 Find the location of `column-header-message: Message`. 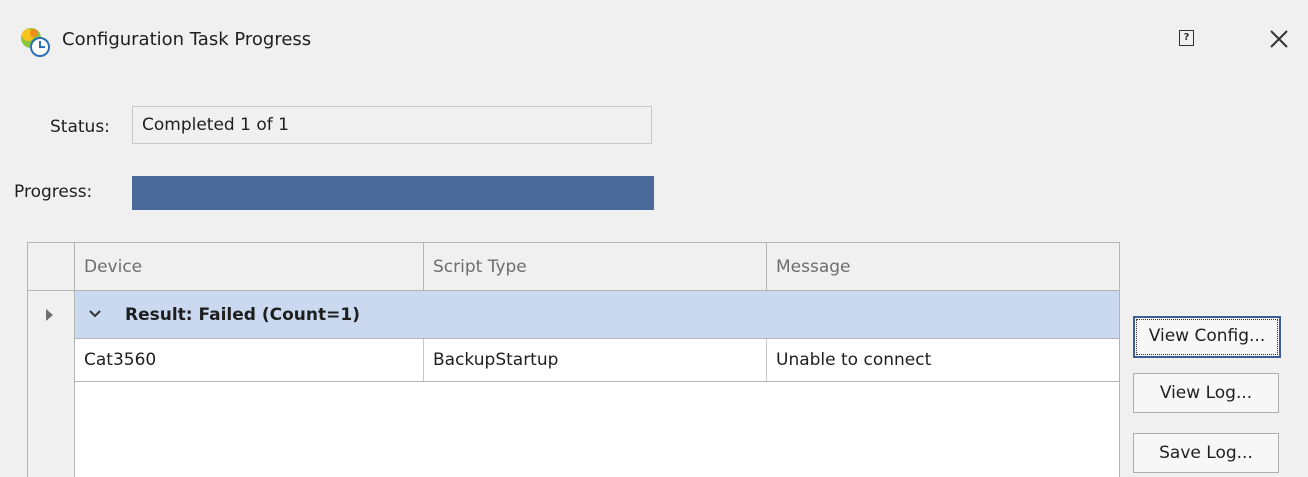

column-header-message: Message is located at coordinates (943, 267).